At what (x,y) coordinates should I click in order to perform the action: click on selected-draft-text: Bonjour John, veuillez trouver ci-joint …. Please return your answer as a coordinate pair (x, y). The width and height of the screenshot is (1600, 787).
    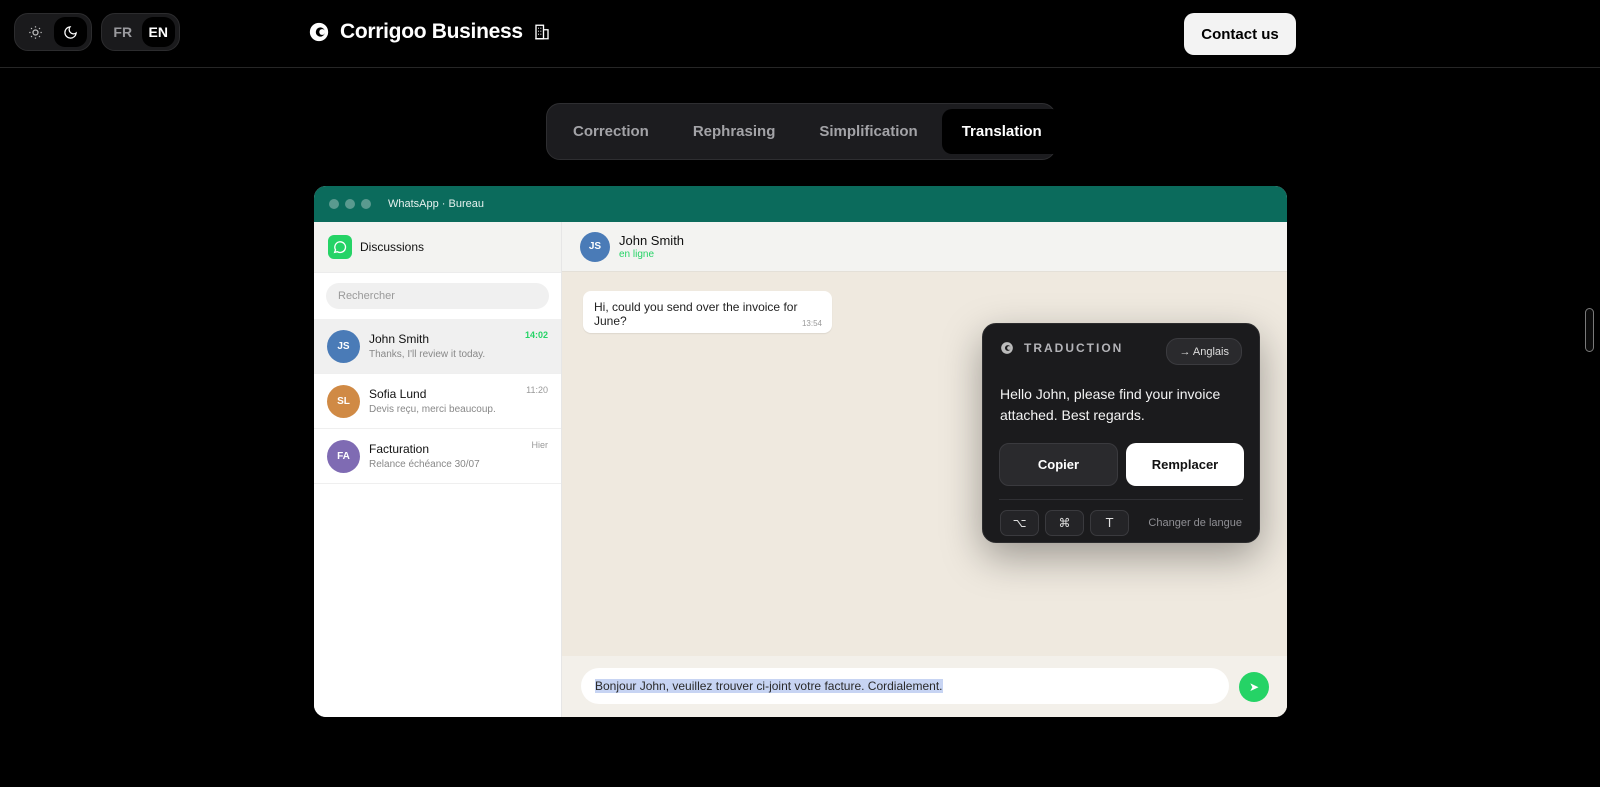
    Looking at the image, I should click on (769, 686).